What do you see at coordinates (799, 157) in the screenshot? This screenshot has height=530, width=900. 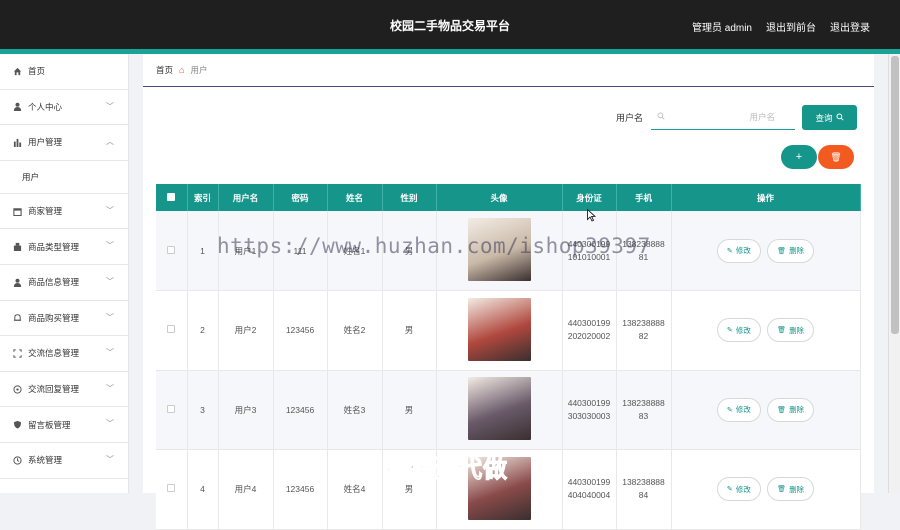 I see `add-button: +` at bounding box center [799, 157].